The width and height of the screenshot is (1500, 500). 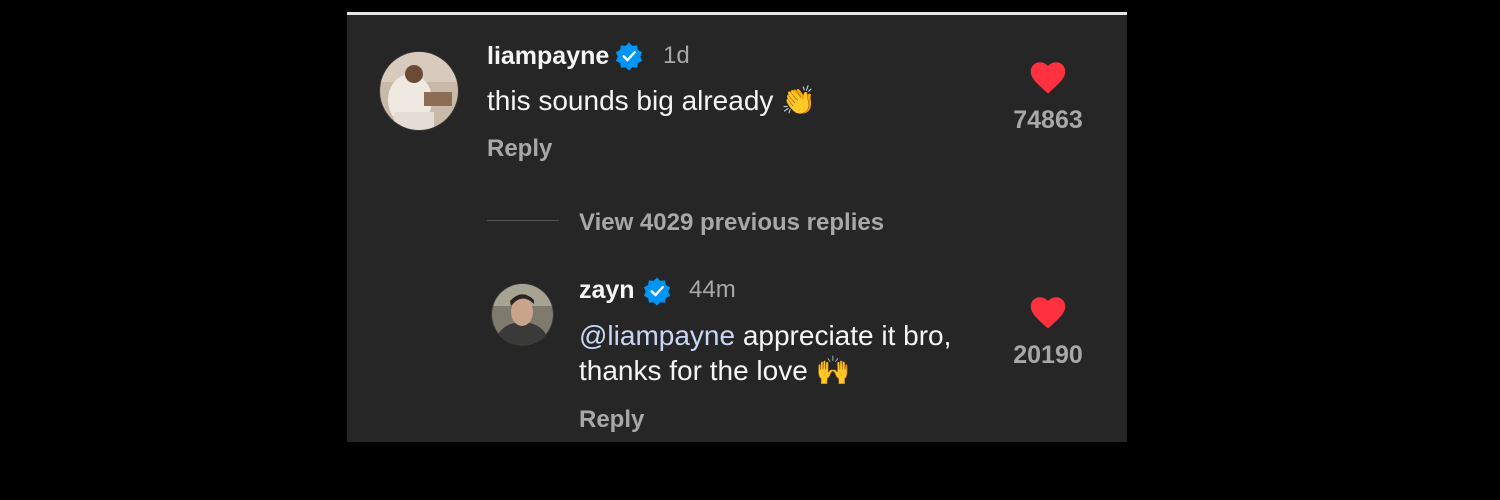 I want to click on reply-avatar, so click(x=522, y=314).